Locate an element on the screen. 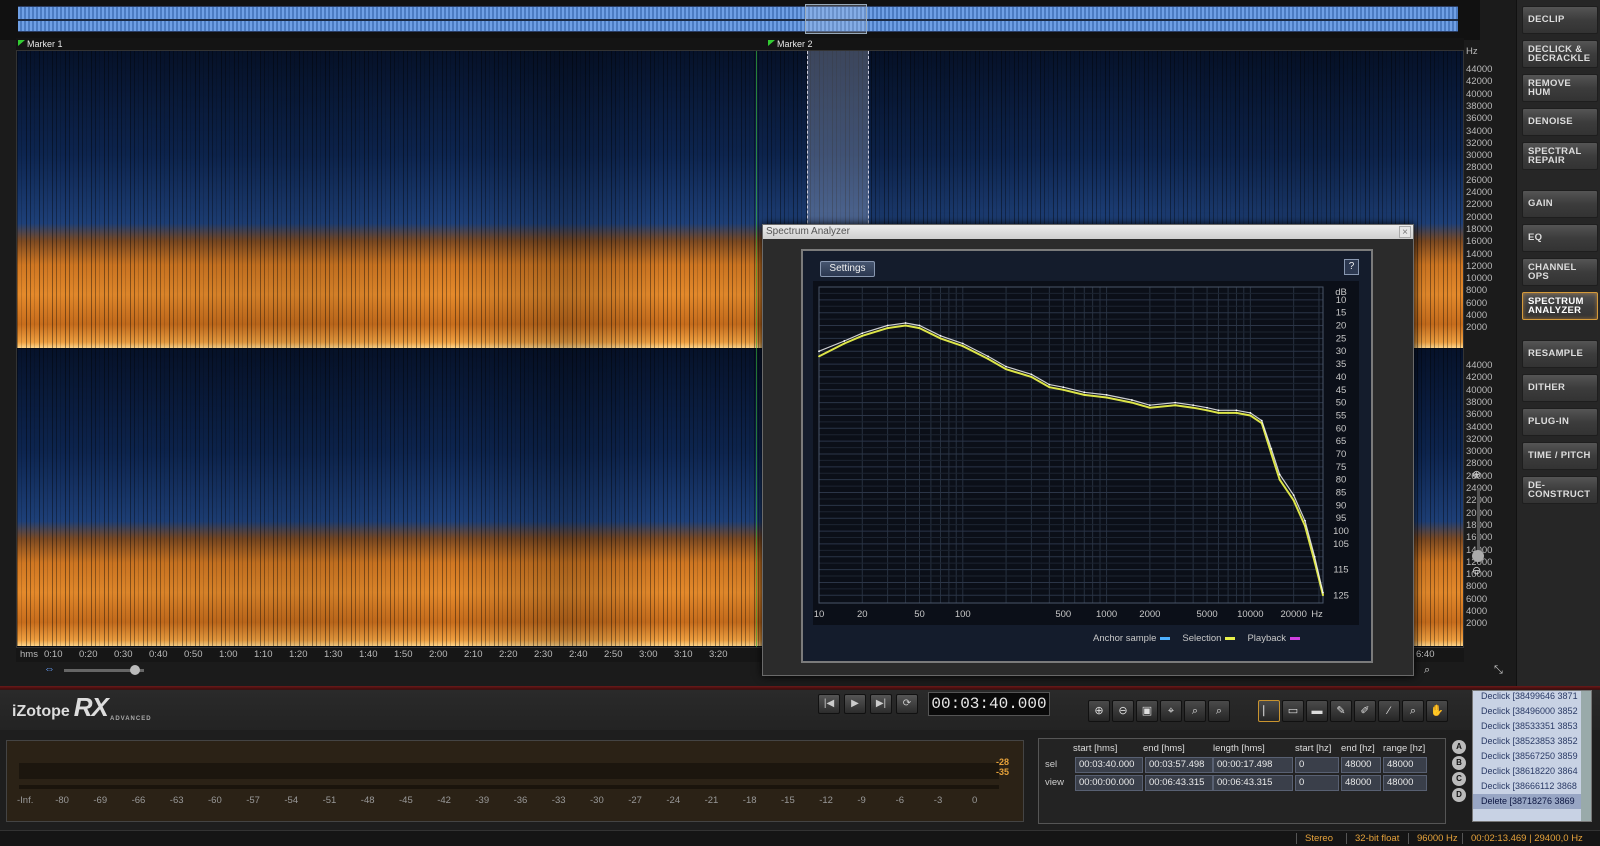 The width and height of the screenshot is (1600, 846). time-select-tool-icon: ⎸ is located at coordinates (1269, 711).